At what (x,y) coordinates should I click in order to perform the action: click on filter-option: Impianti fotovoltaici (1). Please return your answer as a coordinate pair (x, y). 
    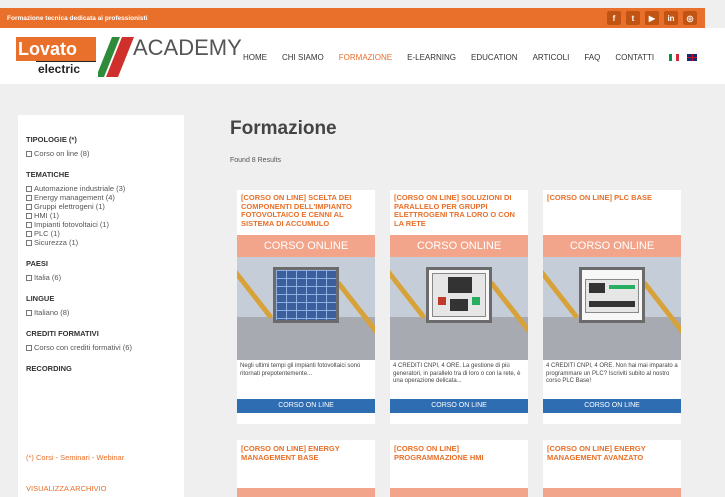
    Looking at the image, I should click on (105, 224).